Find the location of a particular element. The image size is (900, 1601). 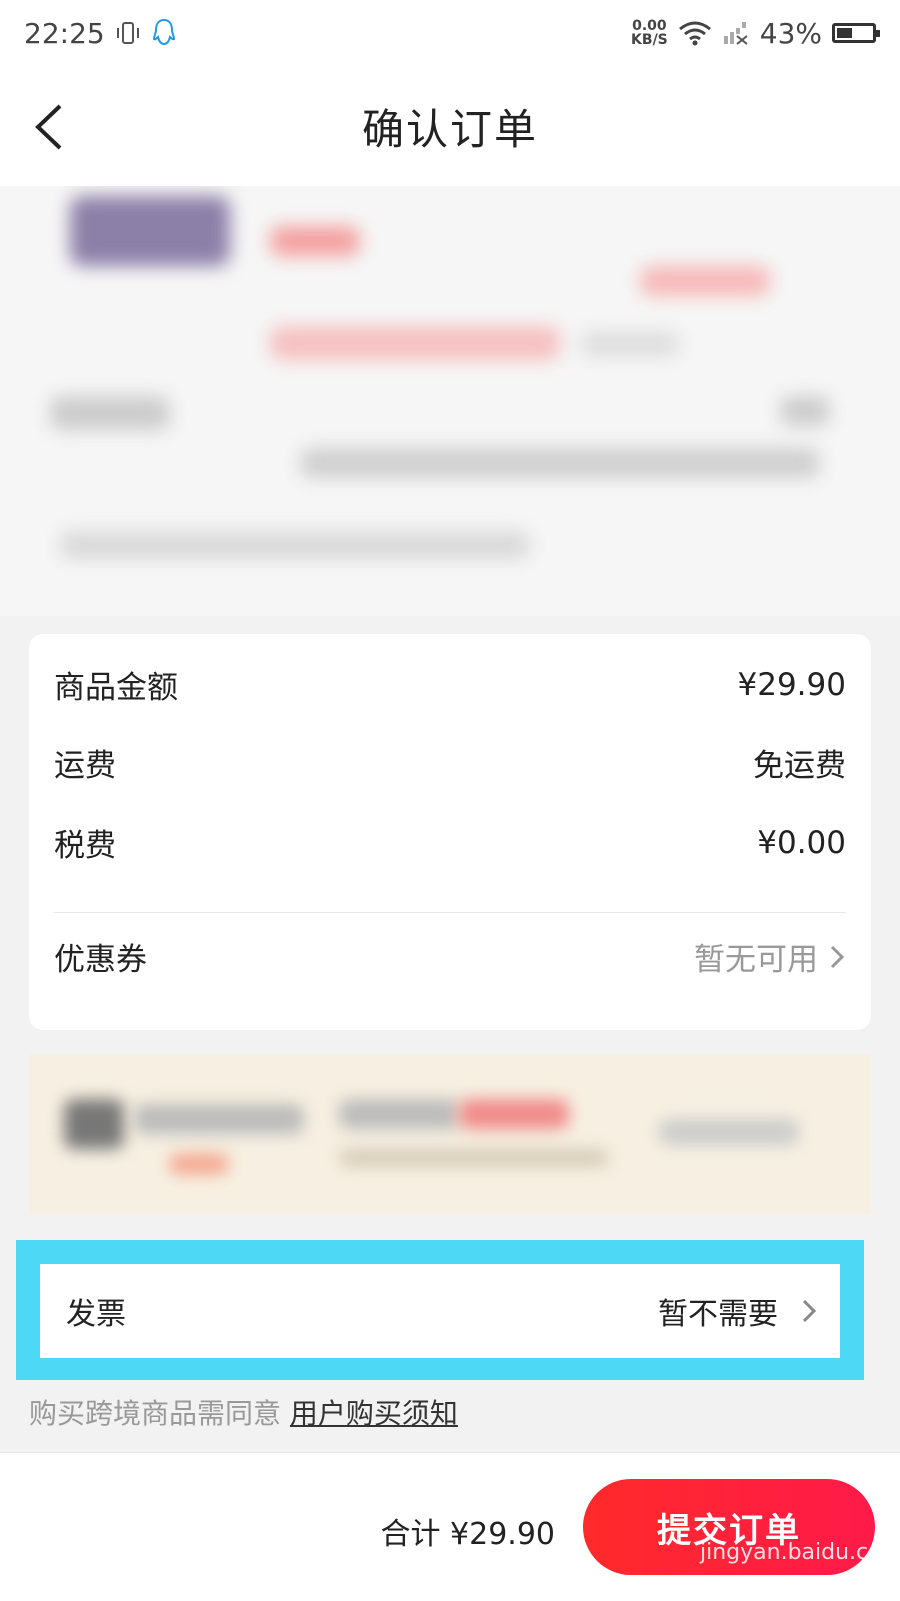

qq-icon is located at coordinates (163, 32).